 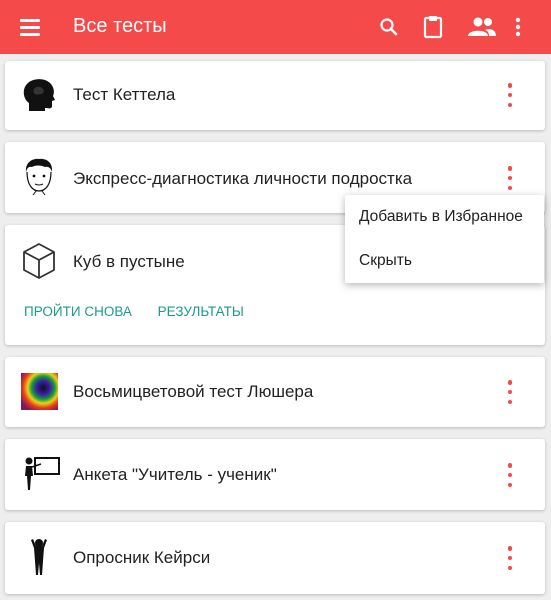 What do you see at coordinates (433, 27) in the screenshot?
I see `clipboard-icon` at bounding box center [433, 27].